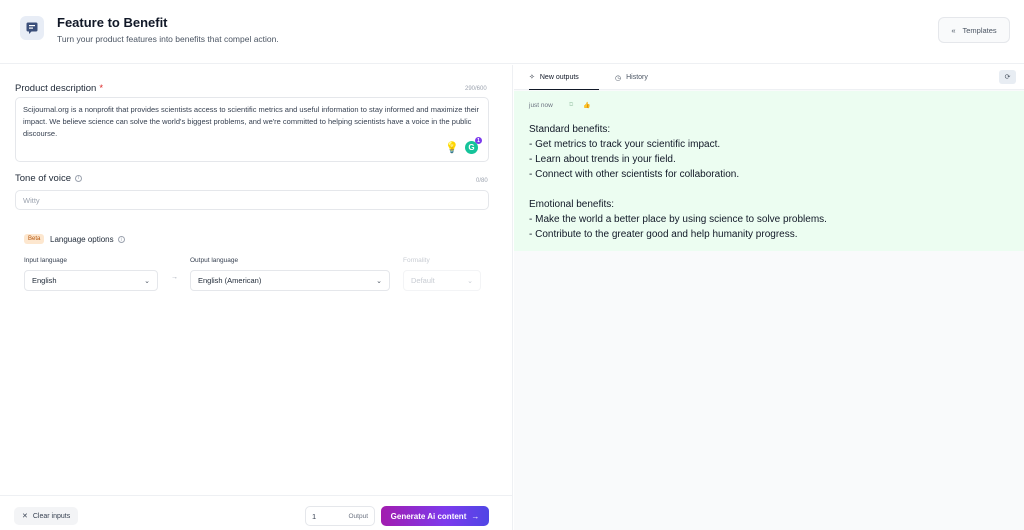 The width and height of the screenshot is (1024, 530). What do you see at coordinates (44, 280) in the screenshot?
I see `input-language-value: English` at bounding box center [44, 280].